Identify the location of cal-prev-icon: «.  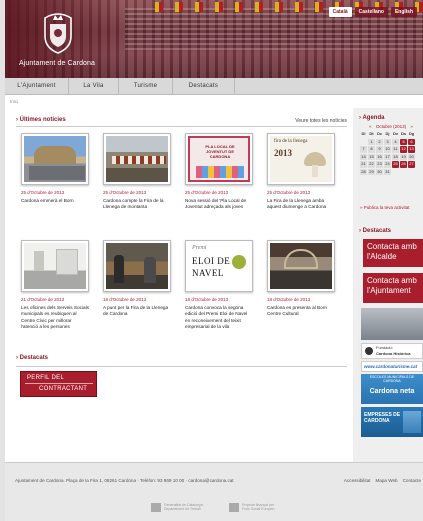
(370, 126).